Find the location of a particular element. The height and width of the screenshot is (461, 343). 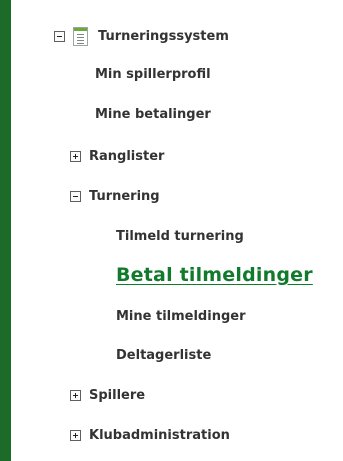

tree-node-turneringssystem: Turneringssystem is located at coordinates (141, 36).